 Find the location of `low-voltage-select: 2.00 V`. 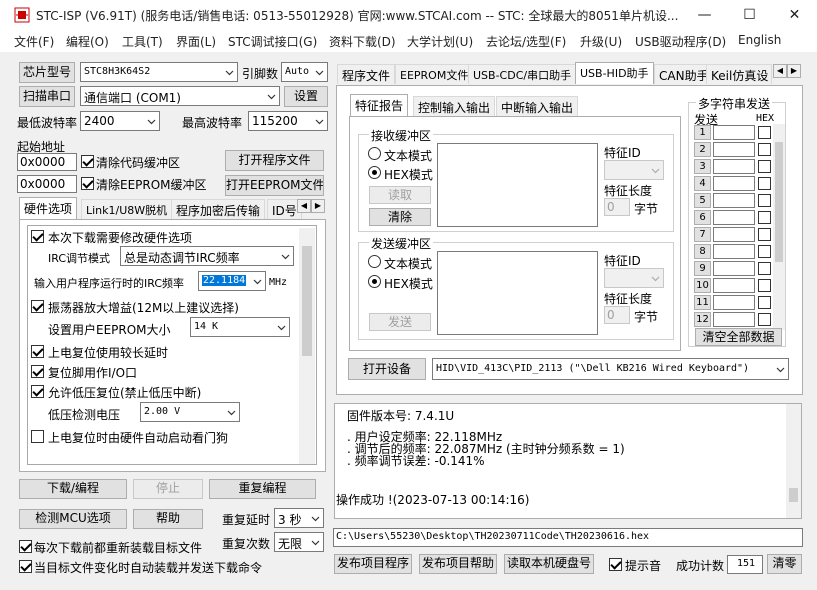

low-voltage-select: 2.00 V is located at coordinates (190, 412).